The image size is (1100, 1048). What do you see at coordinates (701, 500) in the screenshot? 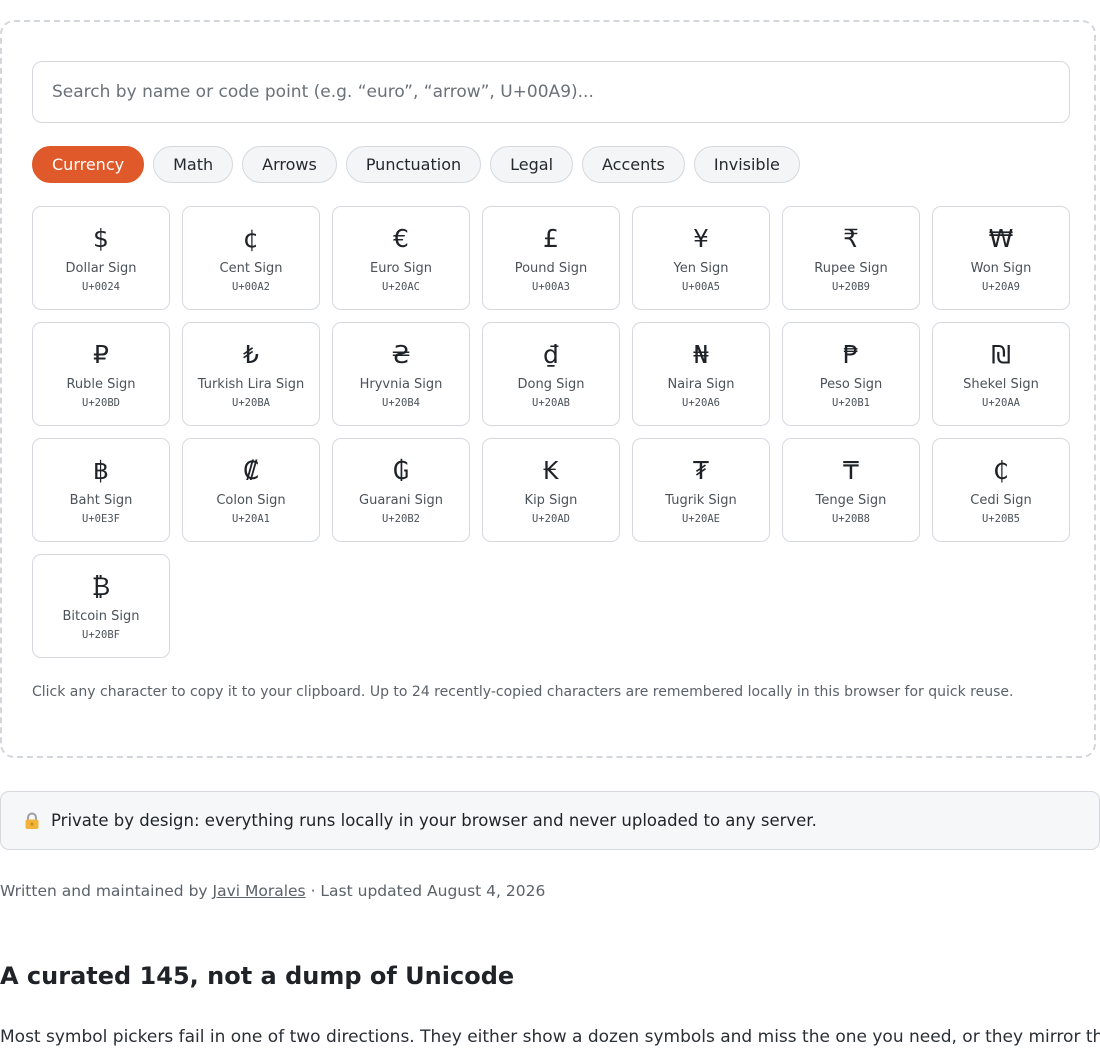
I see `character-name: Tugrik Sign` at bounding box center [701, 500].